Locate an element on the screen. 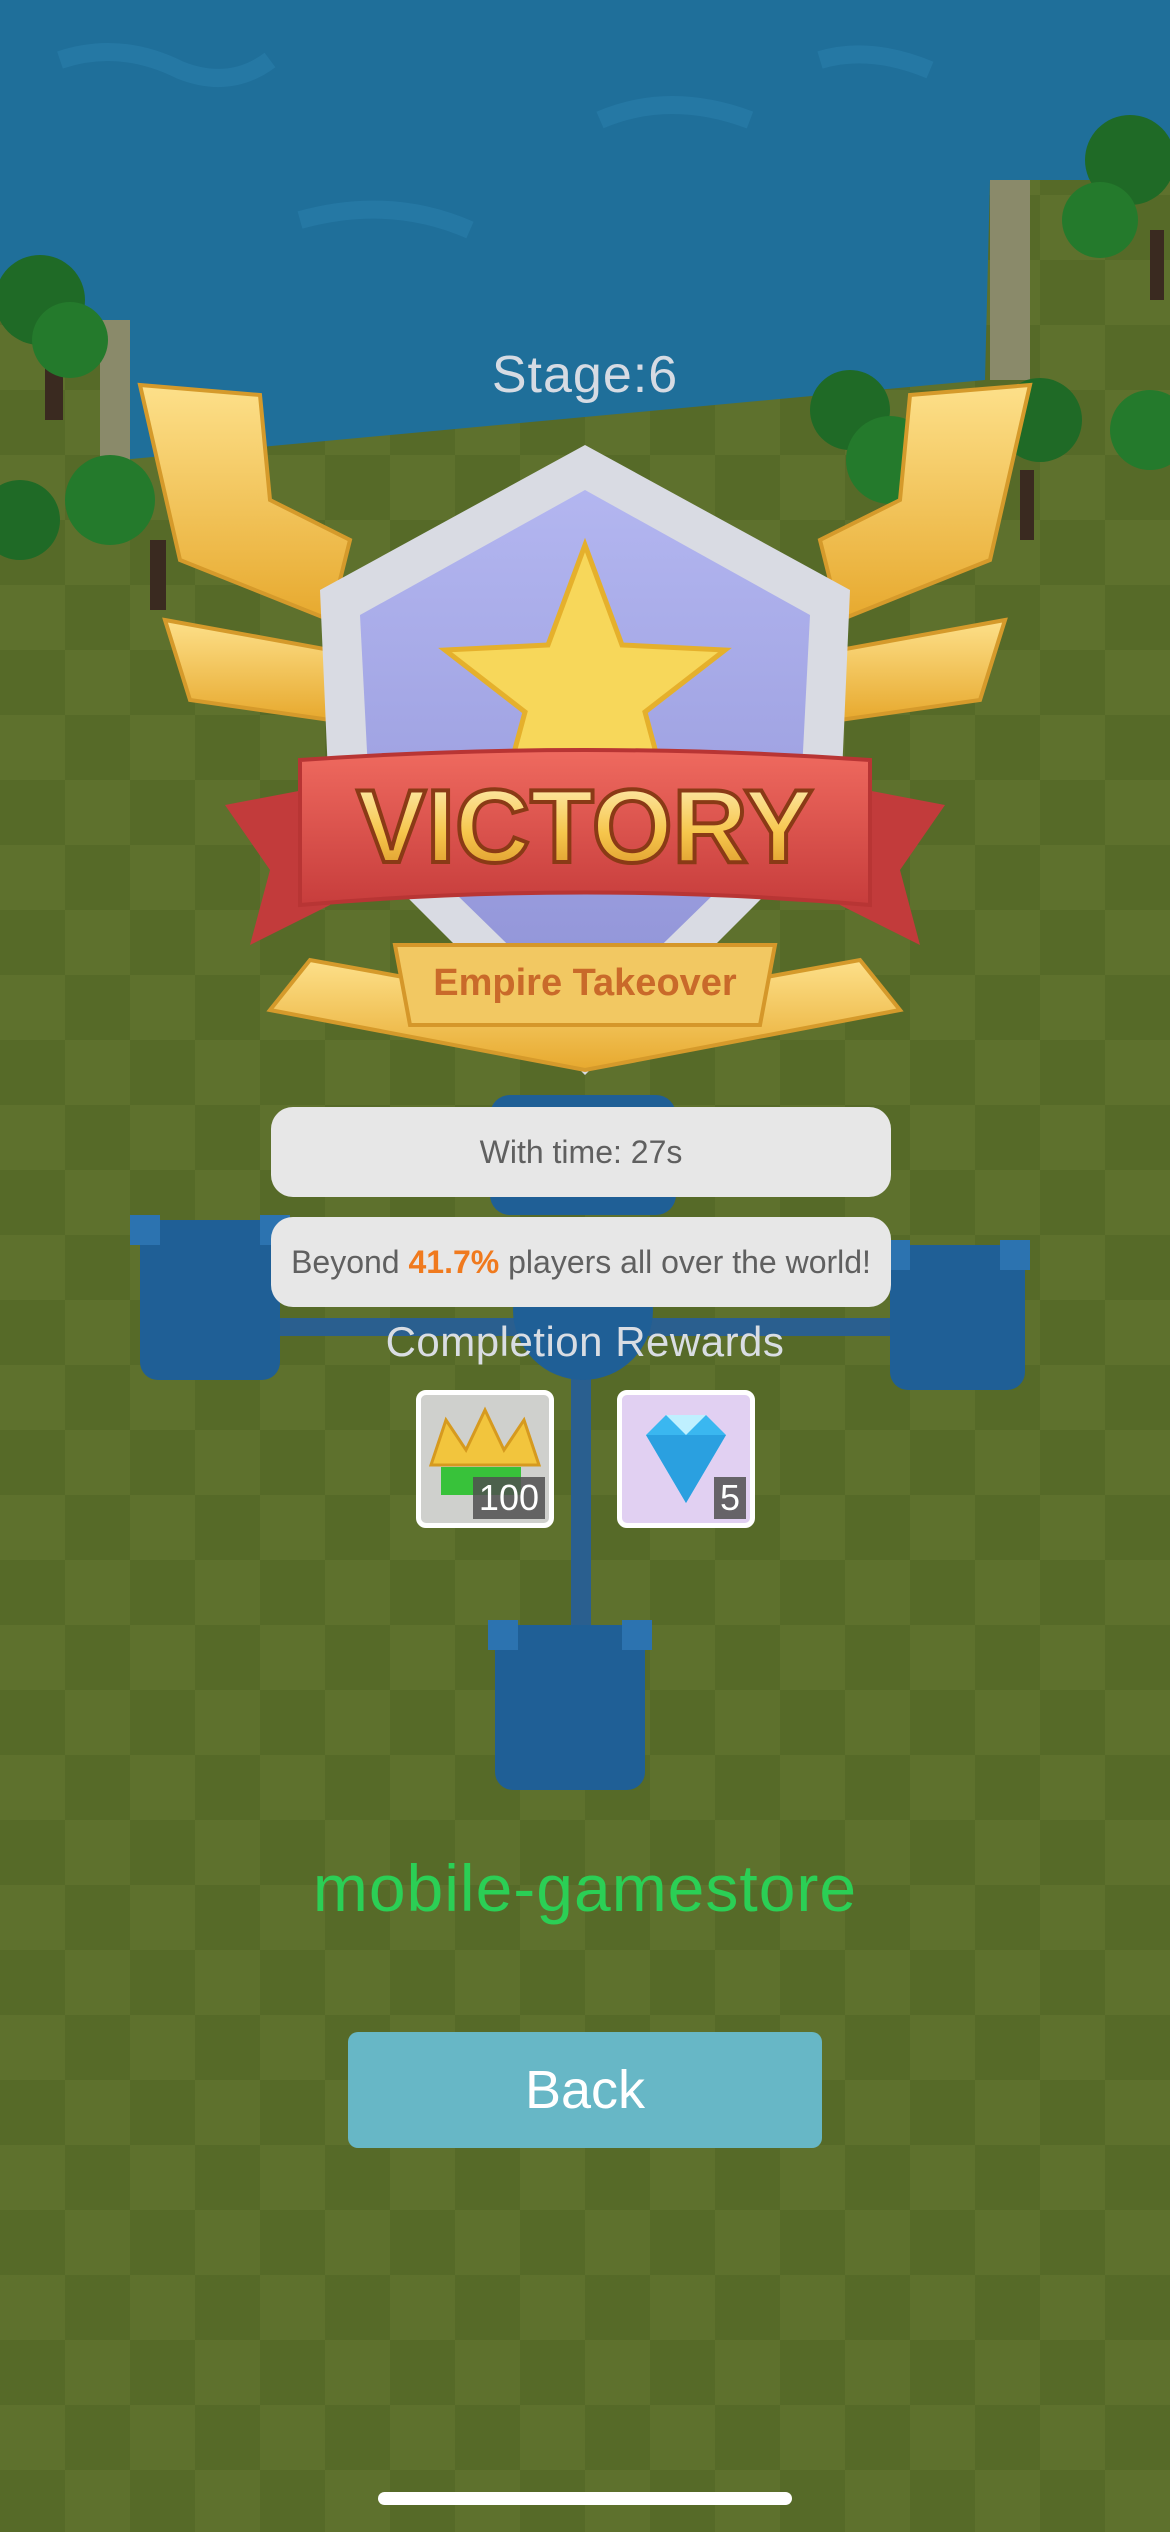 The height and width of the screenshot is (2532, 1170). ranking-box: Beyond 41.7% players all over the world! is located at coordinates (581, 1262).